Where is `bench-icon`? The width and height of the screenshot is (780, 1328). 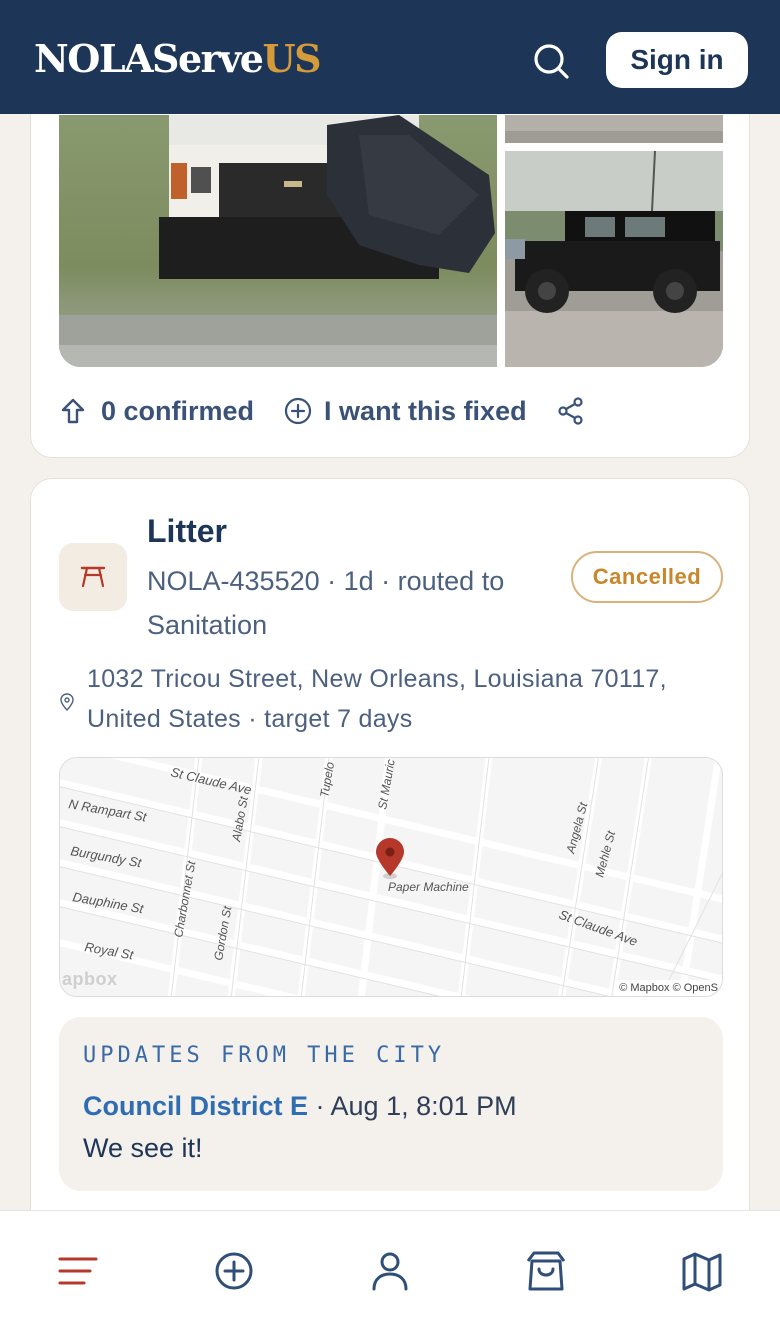
bench-icon is located at coordinates (93, 577).